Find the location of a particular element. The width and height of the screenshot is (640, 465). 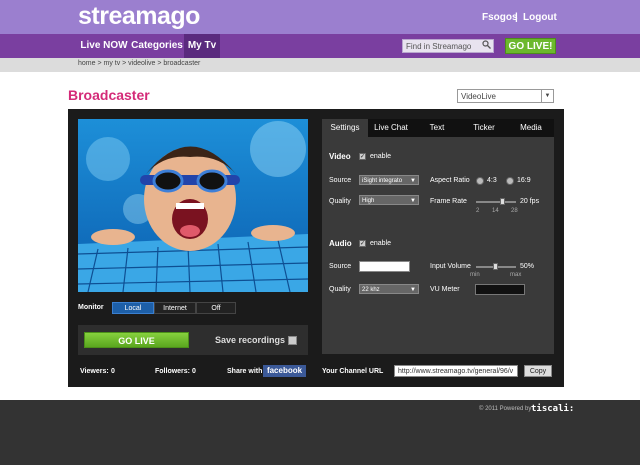

facebook-share-button: facebook is located at coordinates (284, 371).